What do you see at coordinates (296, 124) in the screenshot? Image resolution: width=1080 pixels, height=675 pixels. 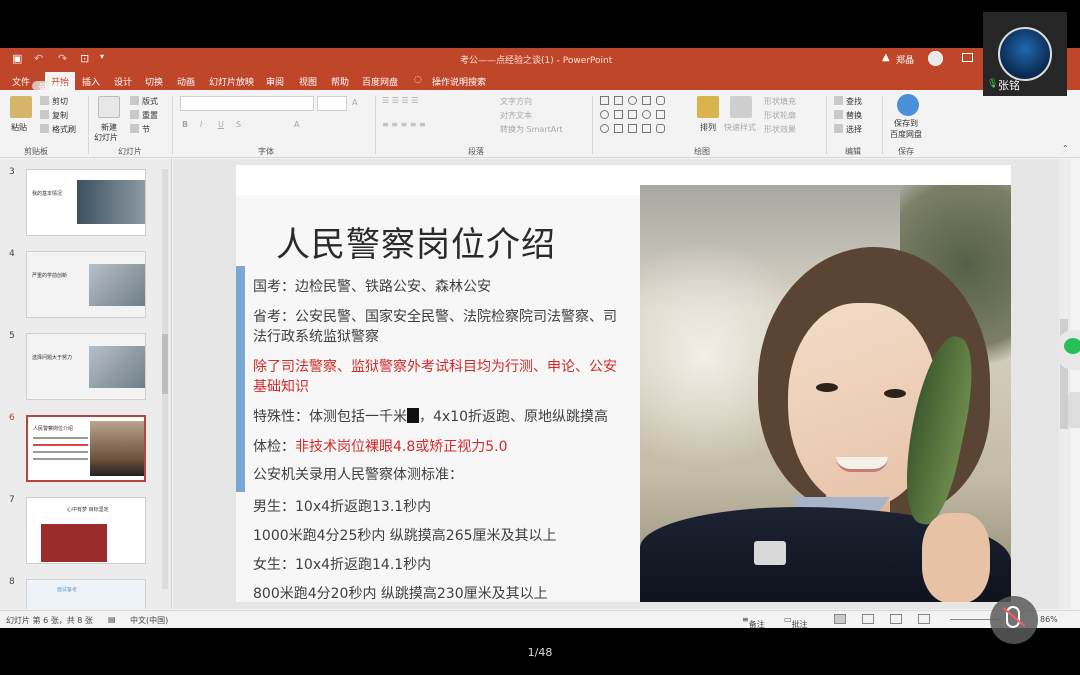 I see `font-color-button: A` at bounding box center [296, 124].